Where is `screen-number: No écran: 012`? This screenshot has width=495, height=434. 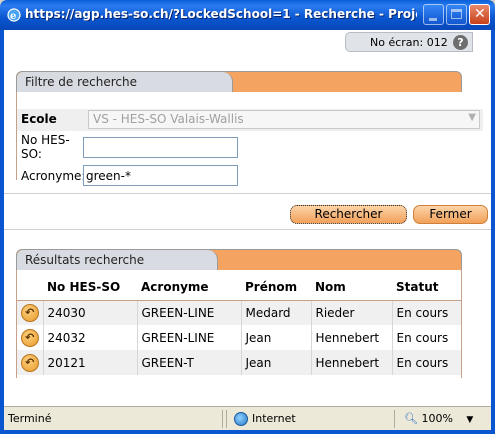
screen-number: No écran: 012 is located at coordinates (409, 42).